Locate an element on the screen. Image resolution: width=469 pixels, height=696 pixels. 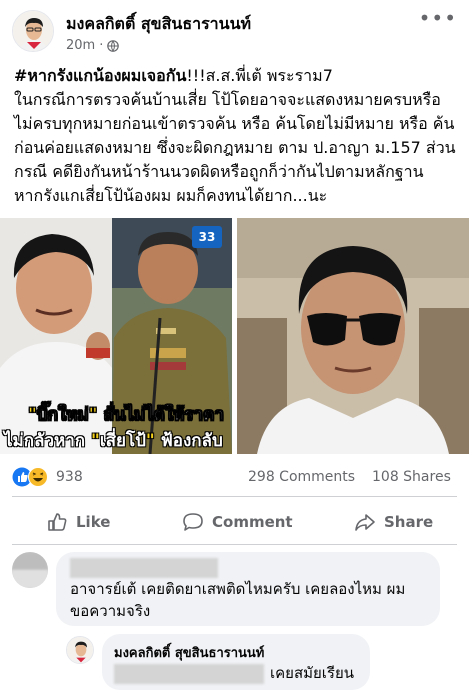
divider-top is located at coordinates (234, 496).